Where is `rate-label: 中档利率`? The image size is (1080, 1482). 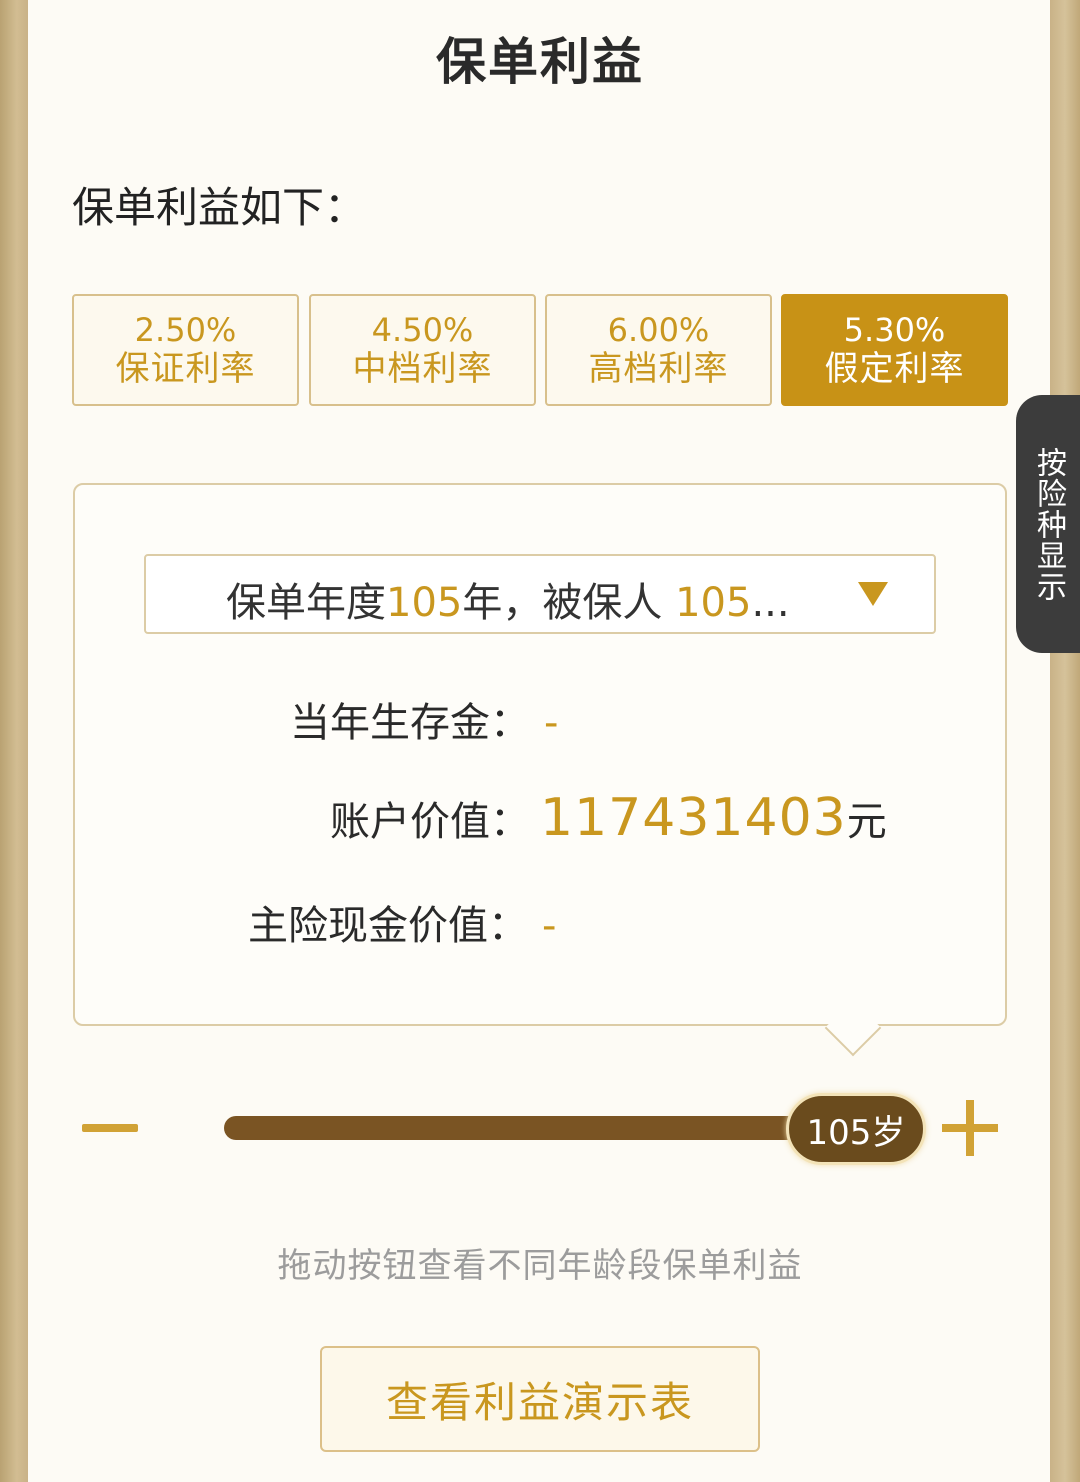
rate-label: 中档利率 is located at coordinates (422, 369).